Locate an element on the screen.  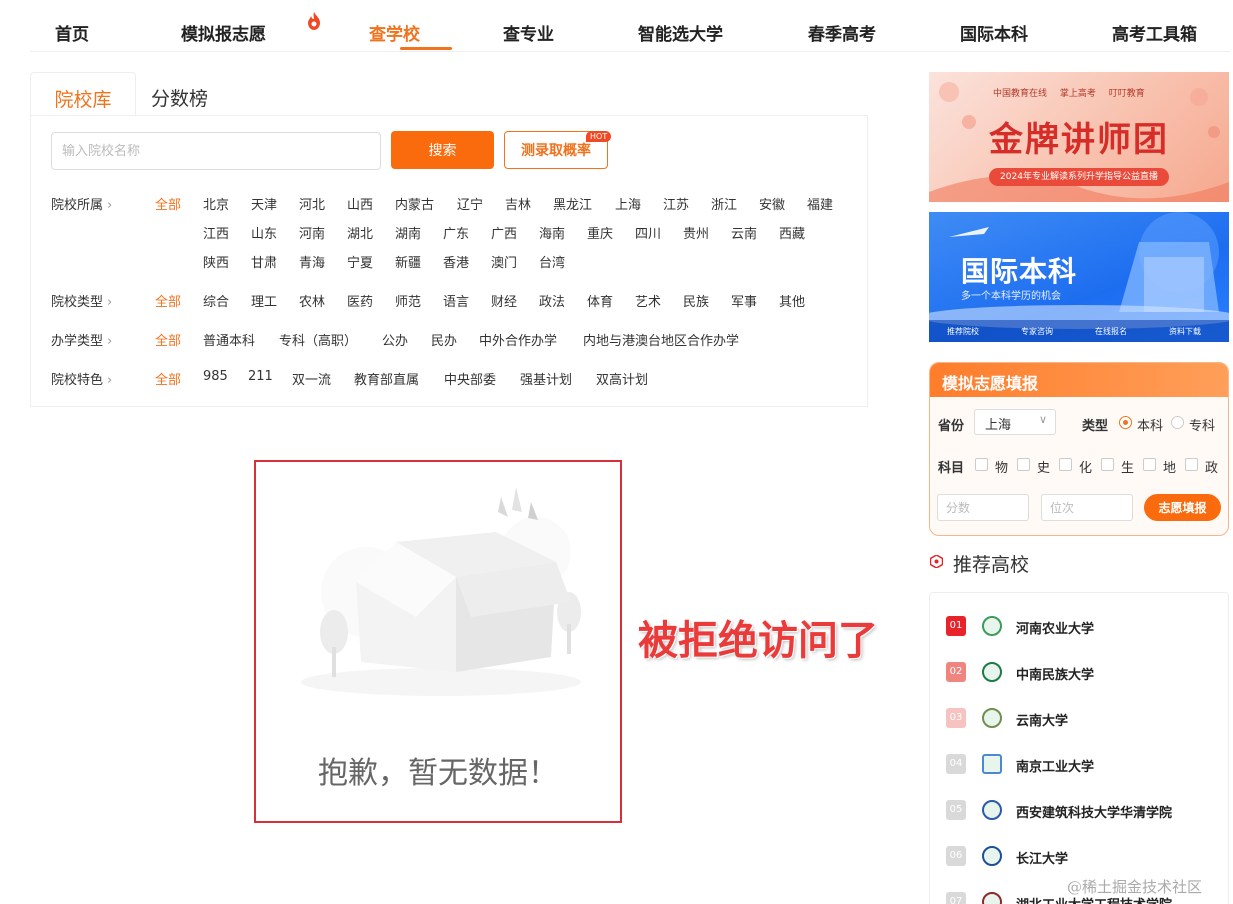
filter-label-location: 院校所属 › is located at coordinates (81, 203).